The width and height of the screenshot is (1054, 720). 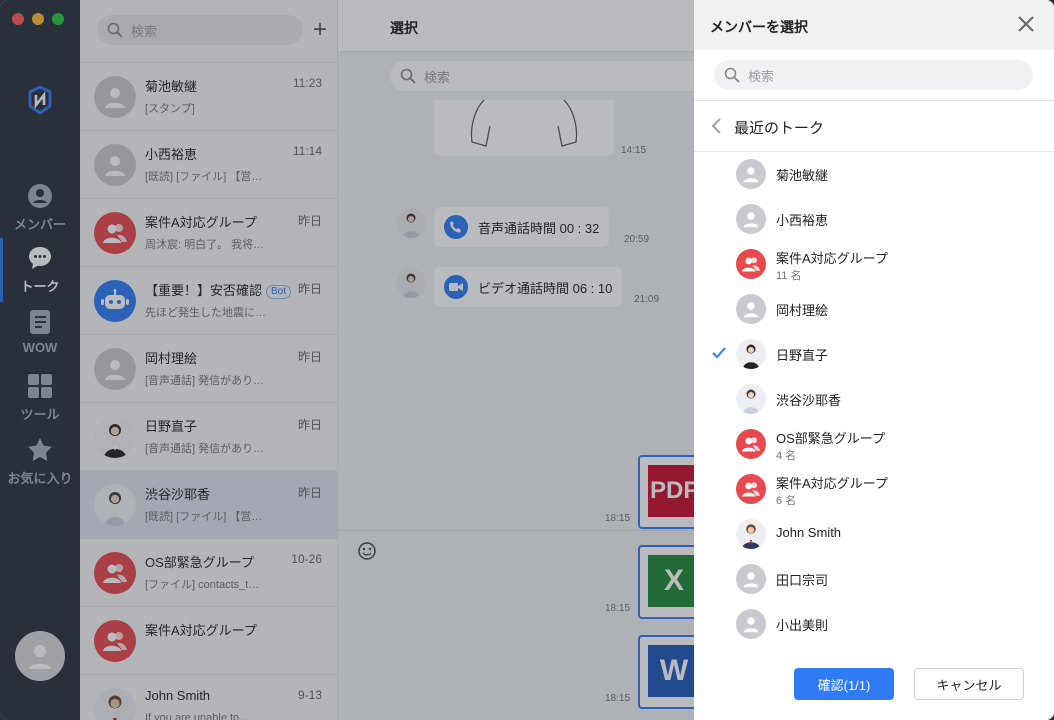 What do you see at coordinates (802, 175) in the screenshot?
I see `member-name: 菊池敏継` at bounding box center [802, 175].